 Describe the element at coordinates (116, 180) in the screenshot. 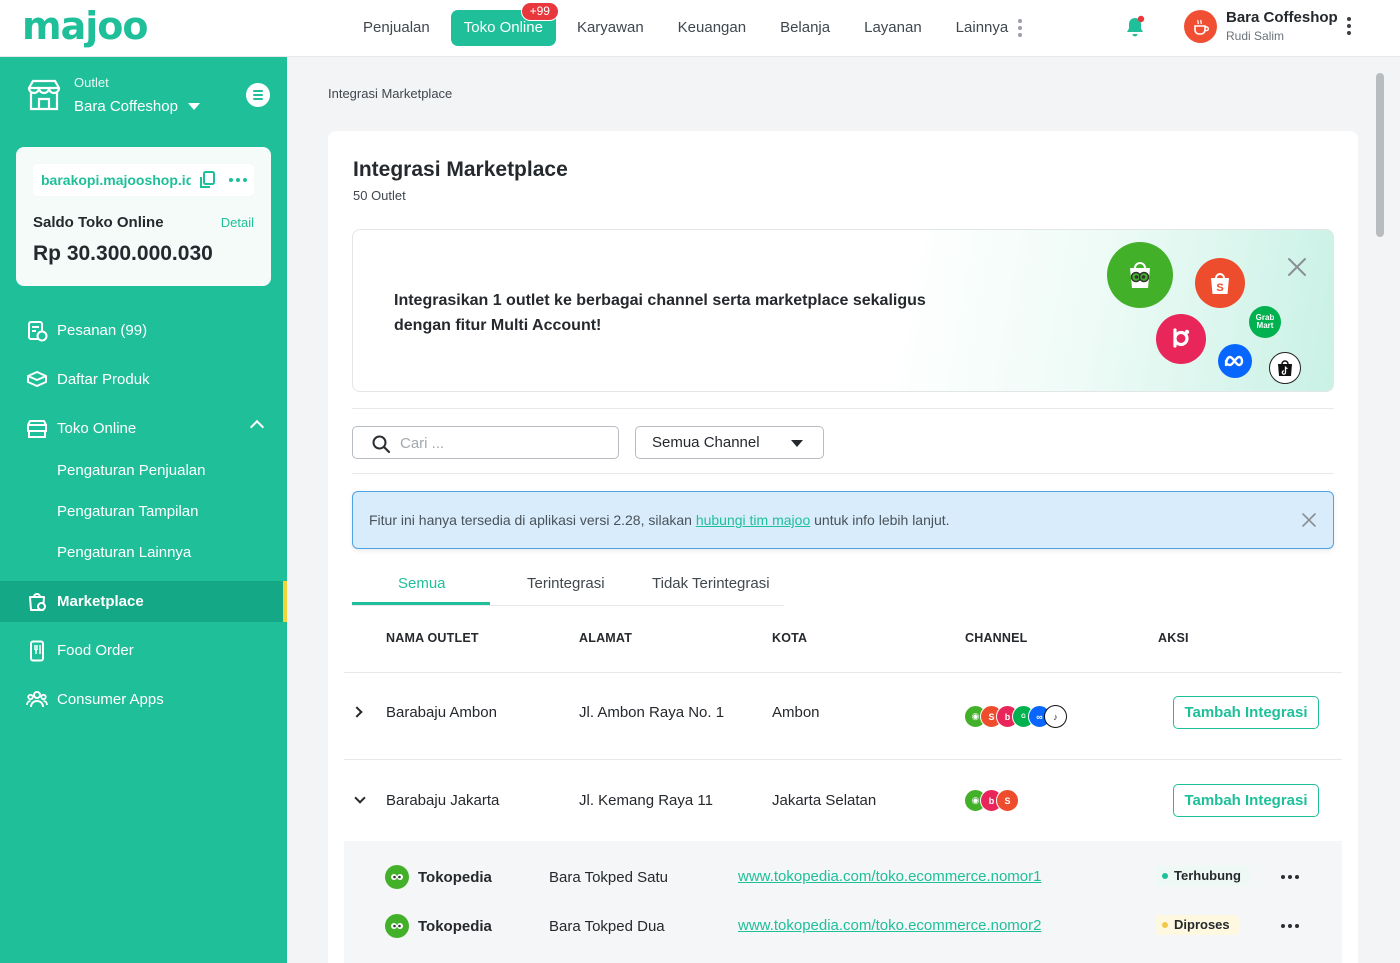

I see `shop-url: barakopi.majooshop.id` at that location.